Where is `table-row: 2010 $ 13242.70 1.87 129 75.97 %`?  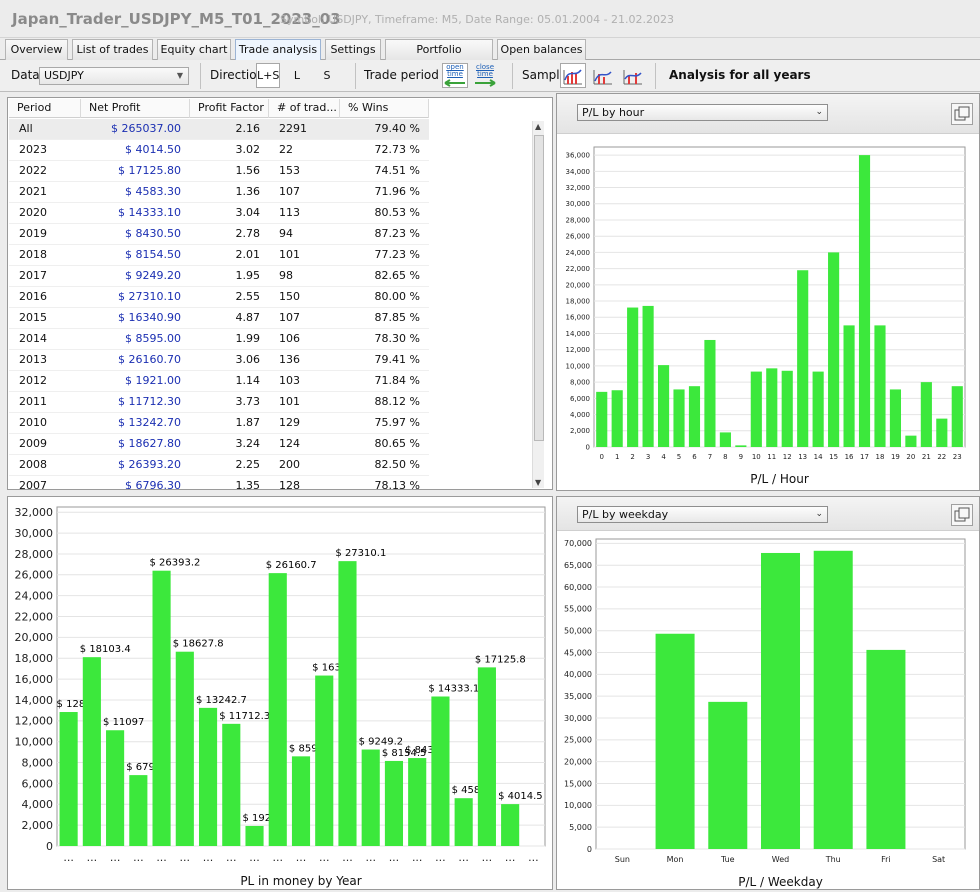
table-row: 2010 $ 13242.70 1.87 129 75.97 % is located at coordinates (219, 423).